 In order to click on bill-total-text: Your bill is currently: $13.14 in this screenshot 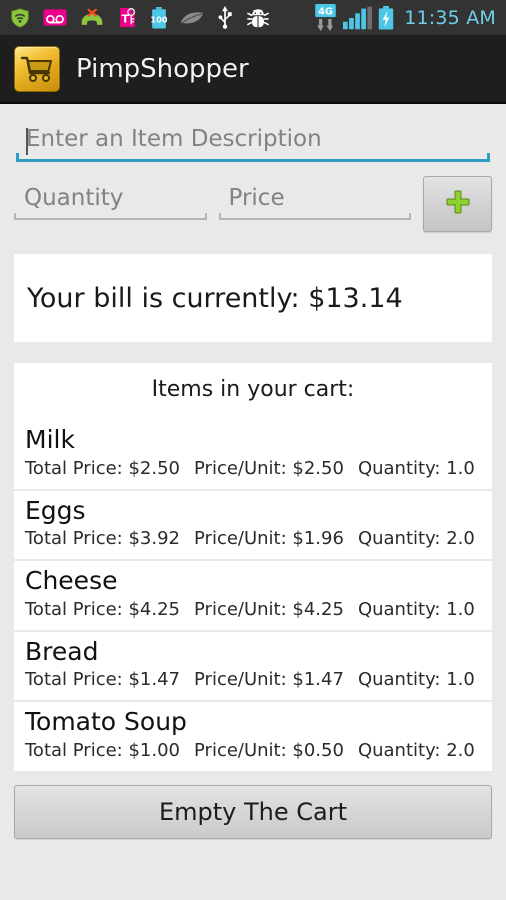, I will do `click(215, 298)`.